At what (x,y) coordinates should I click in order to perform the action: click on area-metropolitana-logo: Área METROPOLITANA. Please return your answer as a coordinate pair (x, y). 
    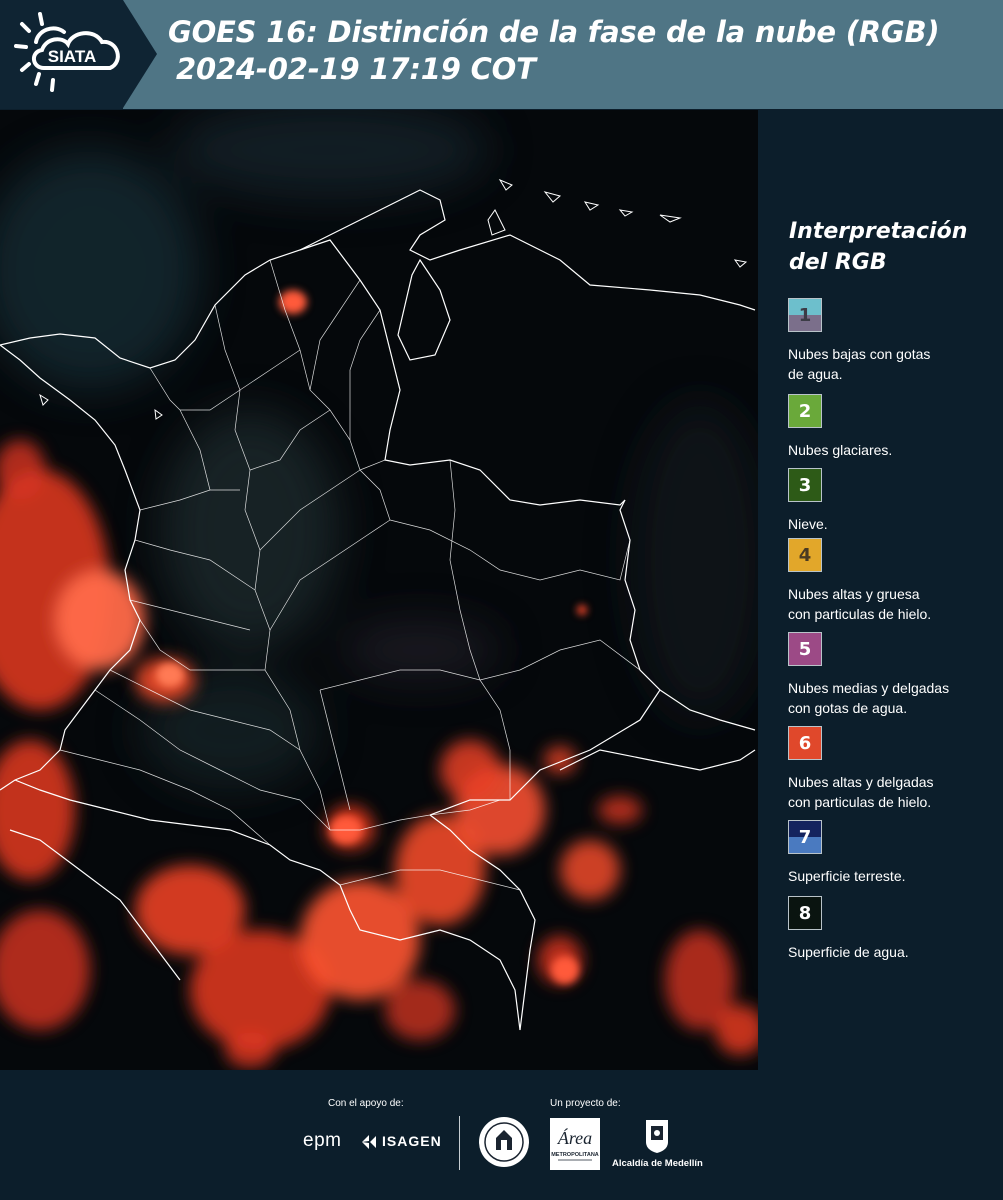
    Looking at the image, I should click on (575, 1144).